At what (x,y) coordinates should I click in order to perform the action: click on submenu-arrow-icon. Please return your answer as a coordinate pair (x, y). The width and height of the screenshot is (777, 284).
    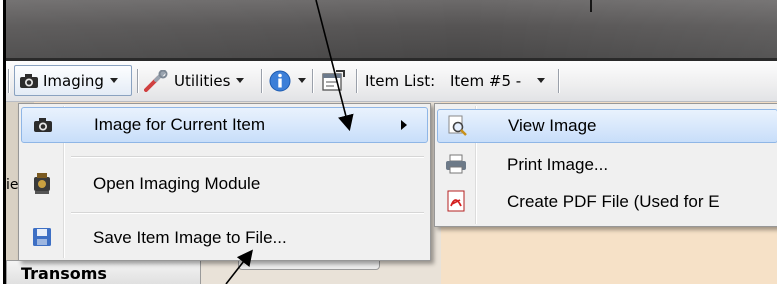
    Looking at the image, I should click on (404, 125).